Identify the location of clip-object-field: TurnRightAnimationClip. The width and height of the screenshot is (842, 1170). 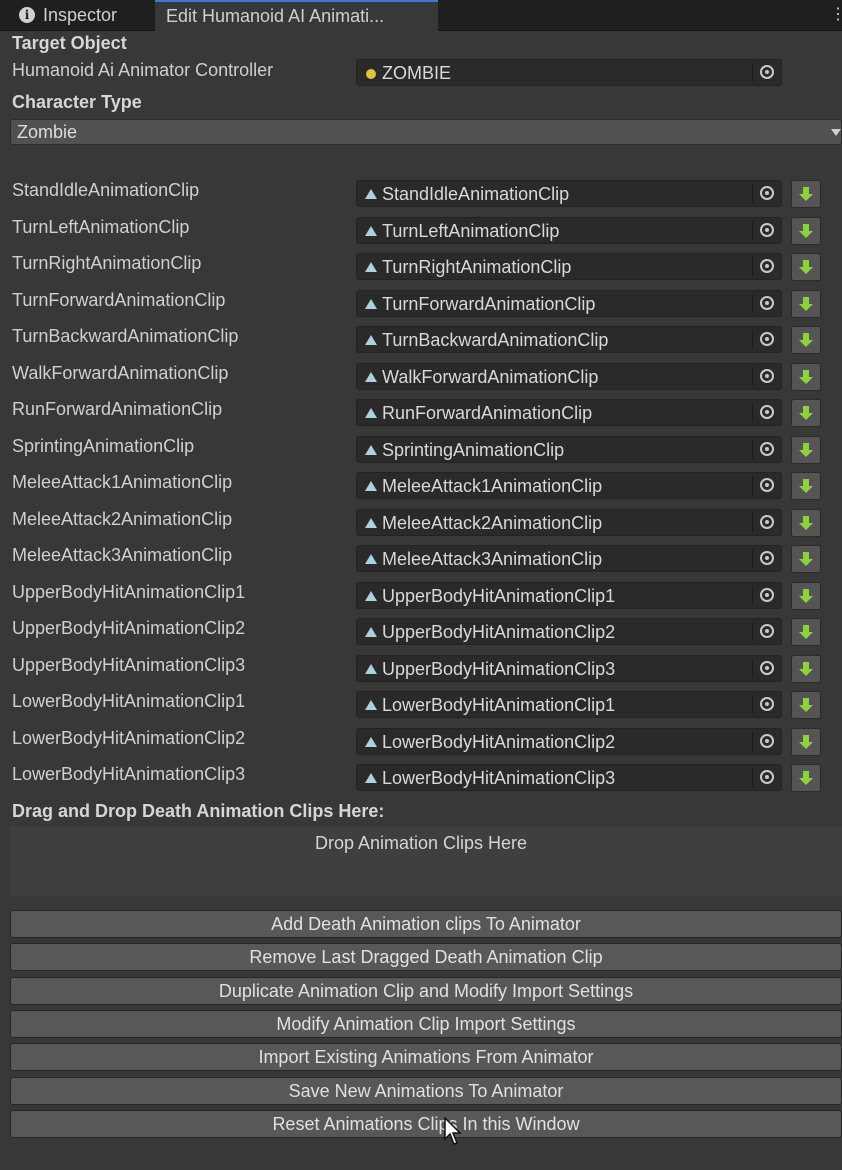
(569, 266).